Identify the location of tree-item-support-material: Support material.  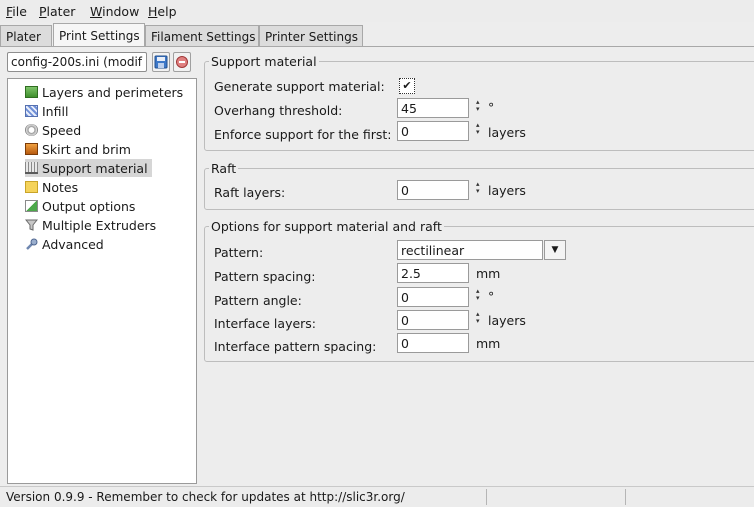
(88, 168).